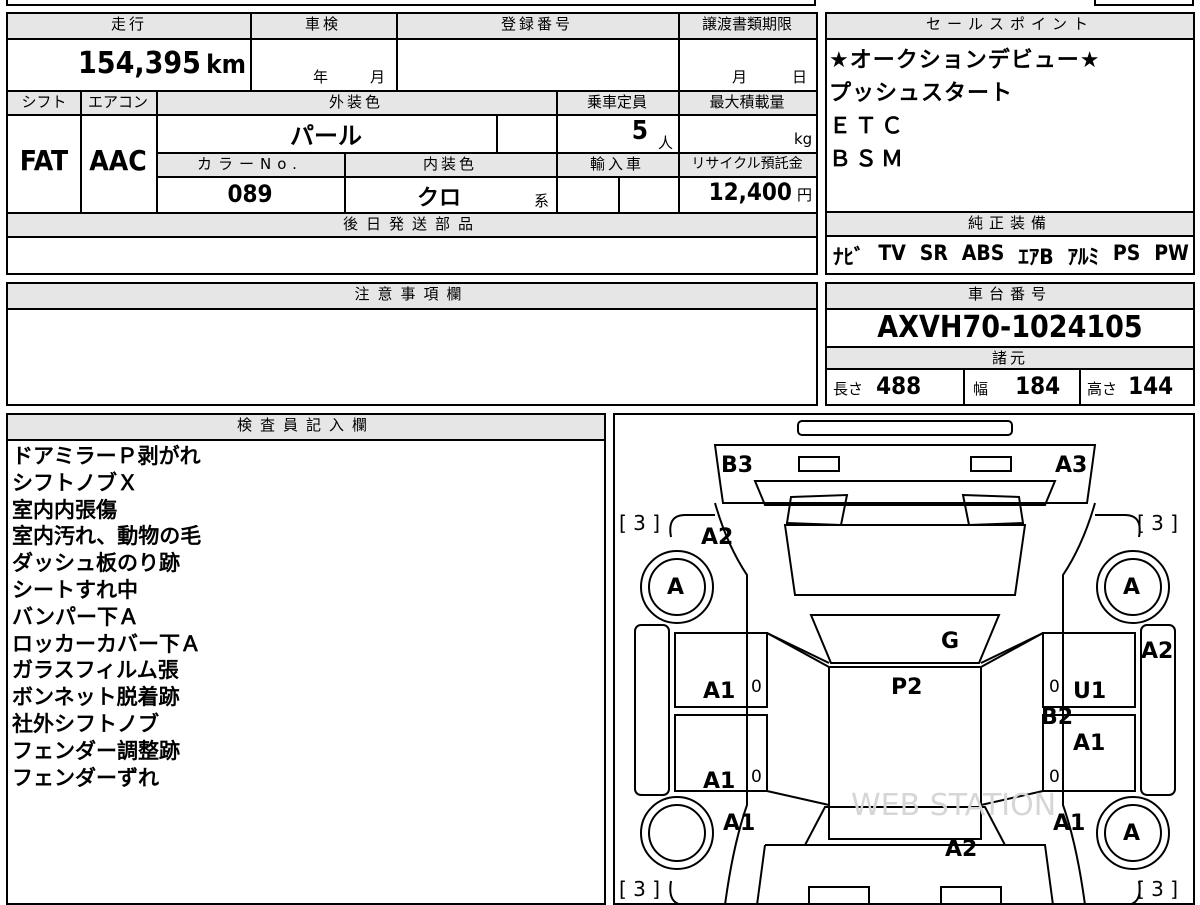 The image size is (1200, 905). I want to click on recycle-unit: 円, so click(804, 195).